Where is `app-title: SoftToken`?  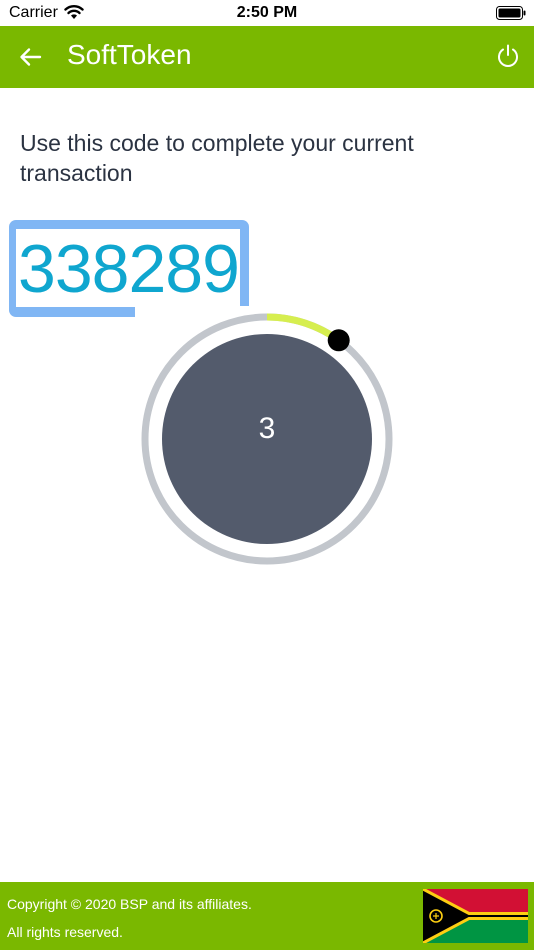
app-title: SoftToken is located at coordinates (129, 54).